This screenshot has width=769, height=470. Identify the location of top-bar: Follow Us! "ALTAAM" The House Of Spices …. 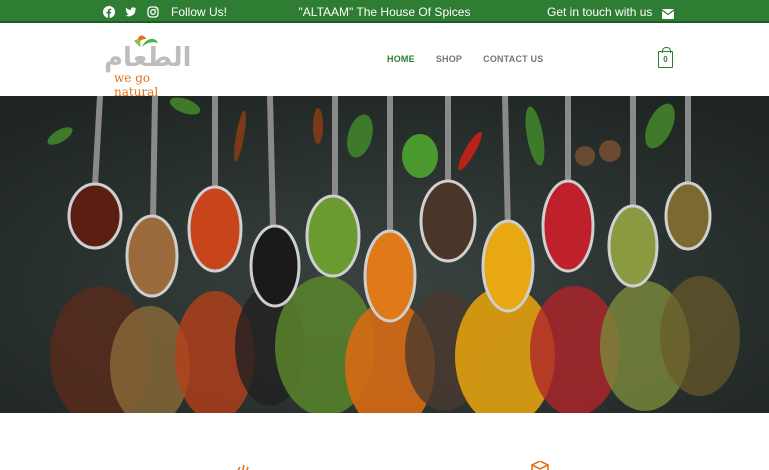
(384, 11).